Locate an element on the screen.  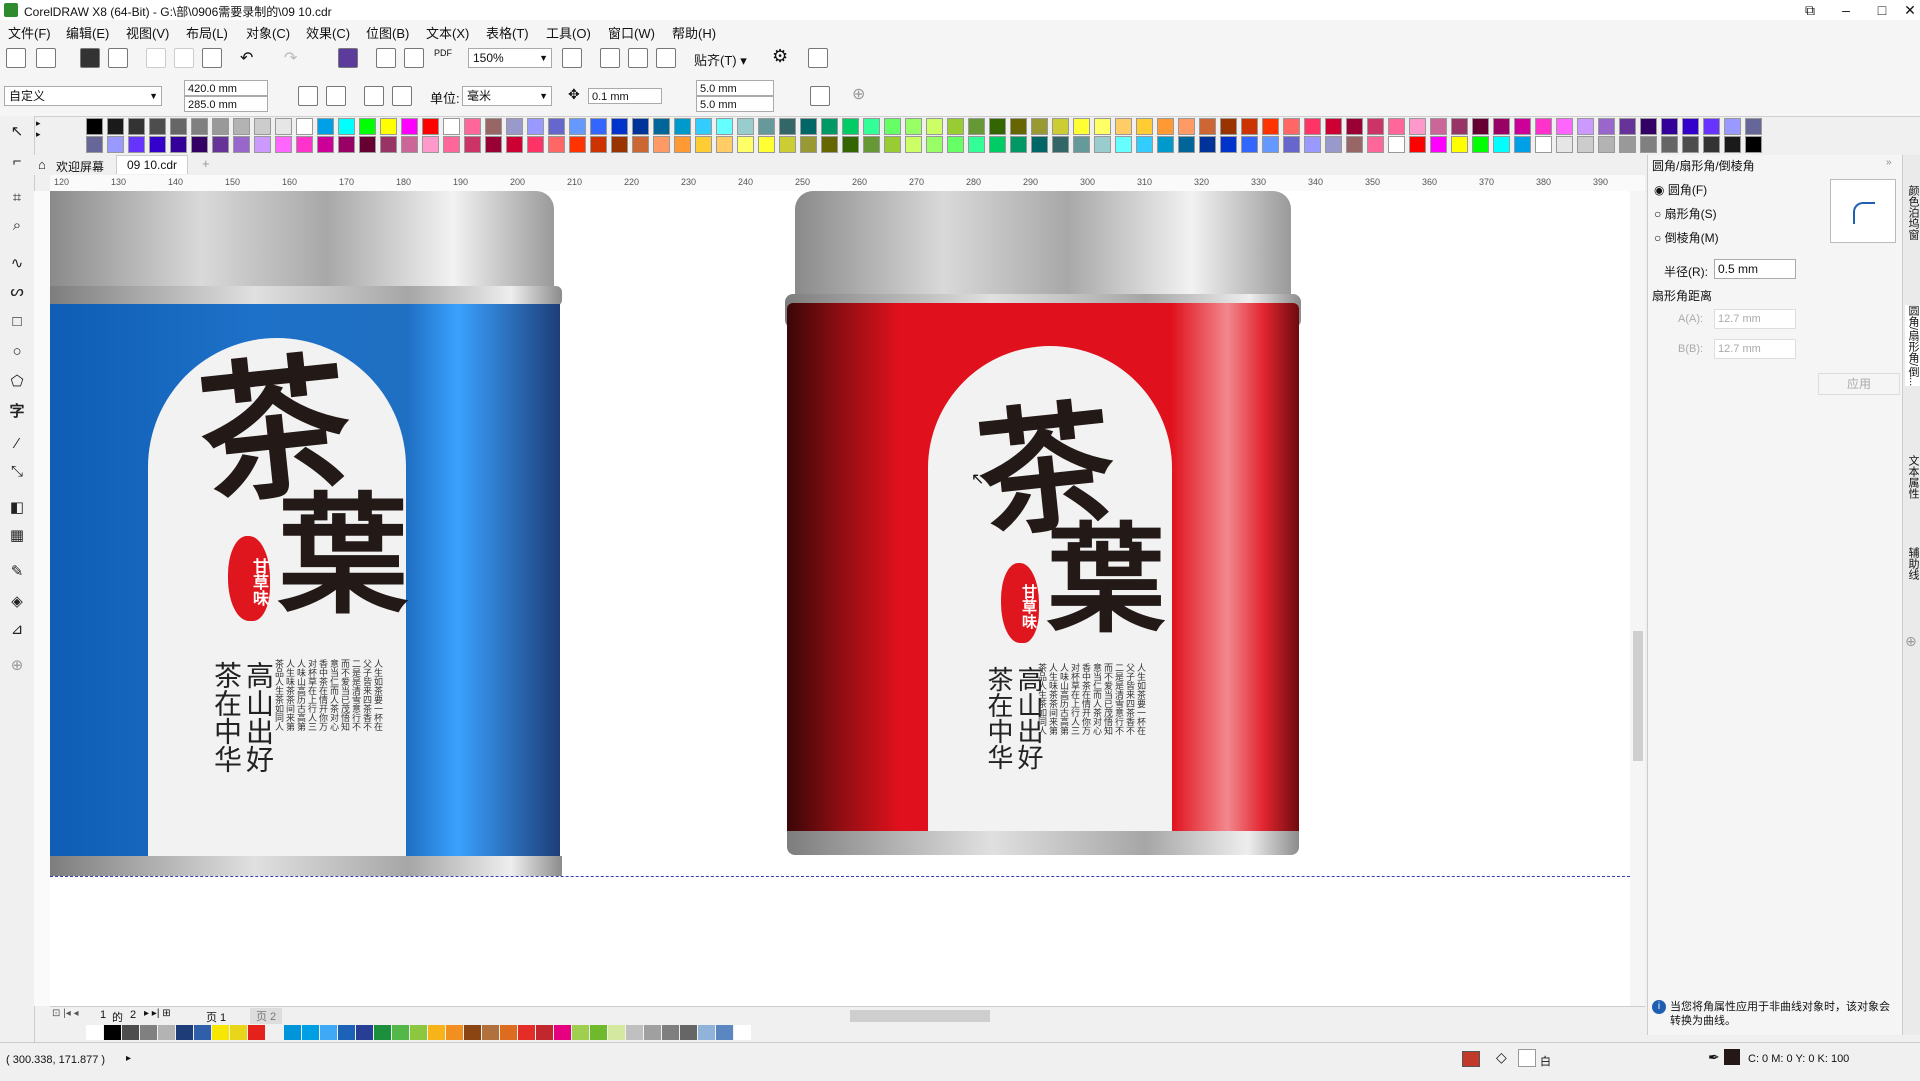
menu-window: 窗口(W) is located at coordinates (631, 32).